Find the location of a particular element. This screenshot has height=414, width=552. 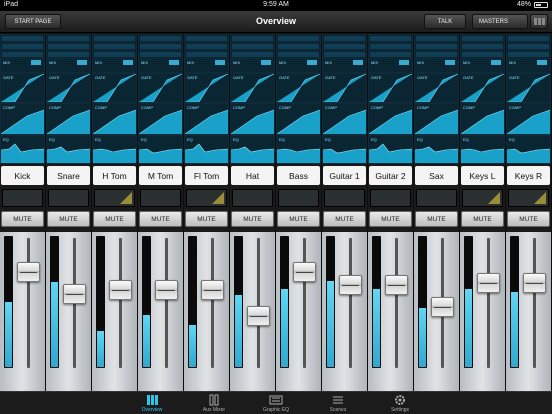

channel-name-button: H Tom is located at coordinates (114, 175).